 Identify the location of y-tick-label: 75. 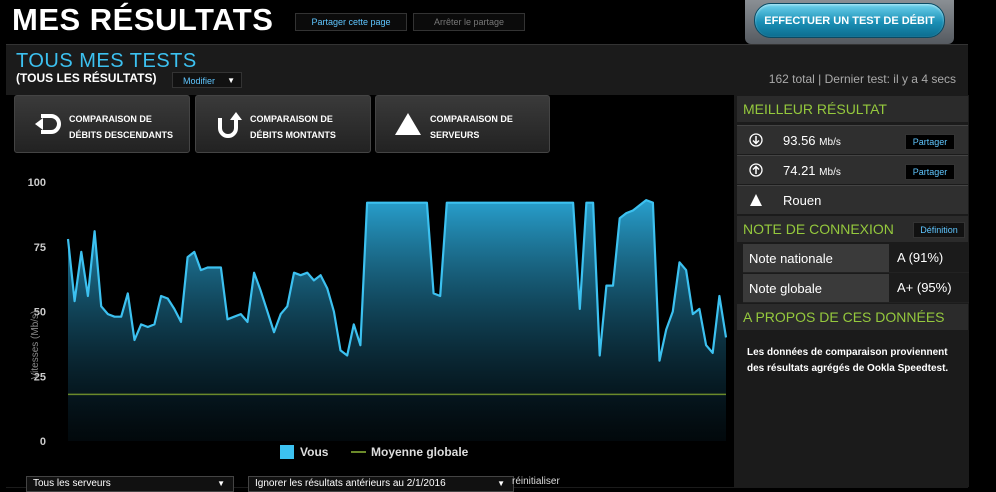
(40, 248).